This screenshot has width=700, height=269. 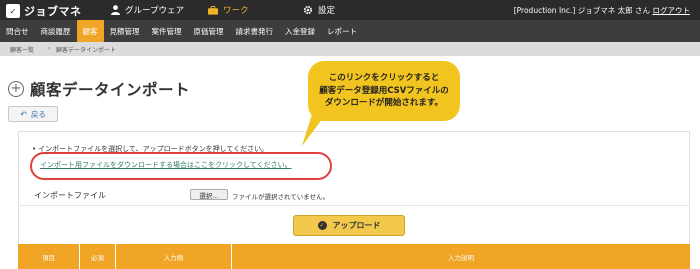 I want to click on upload-button: ✓ アップロード, so click(x=349, y=225).